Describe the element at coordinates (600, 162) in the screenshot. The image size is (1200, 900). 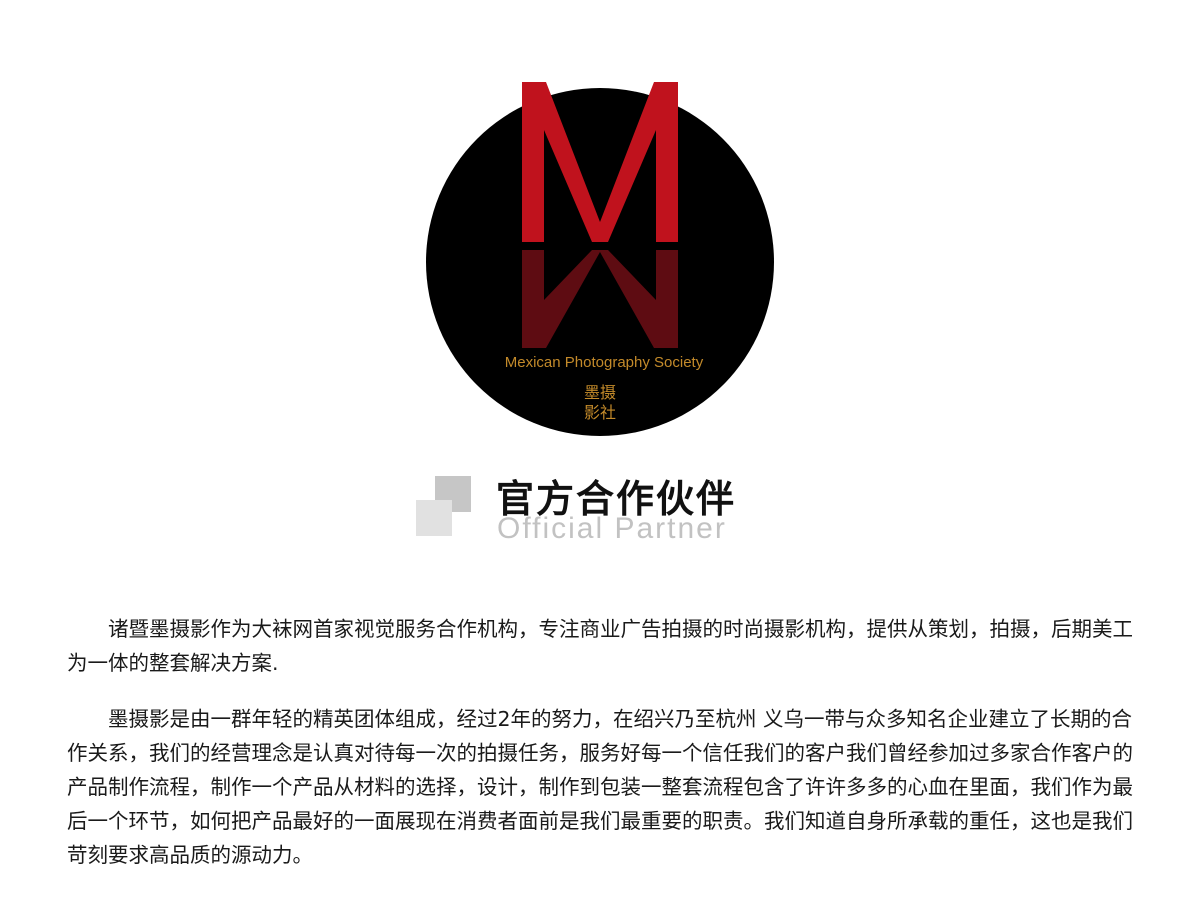
I see `m-letter-icon` at that location.